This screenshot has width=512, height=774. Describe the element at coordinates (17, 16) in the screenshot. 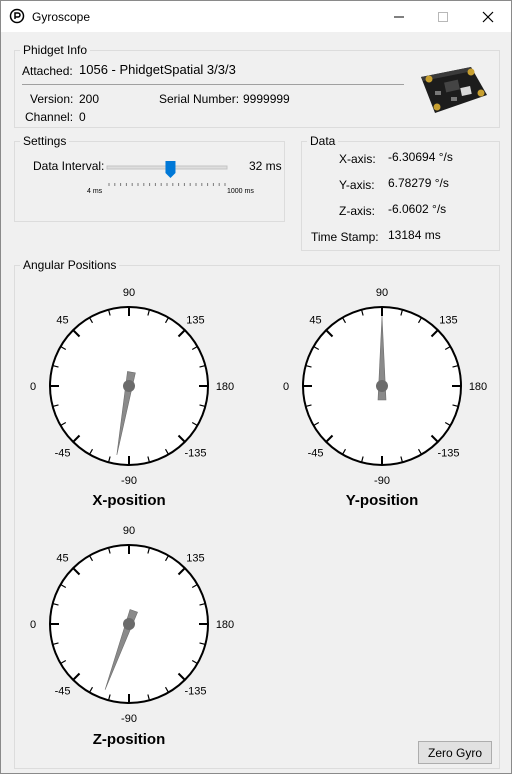

I see `phidgets-logo-icon` at that location.